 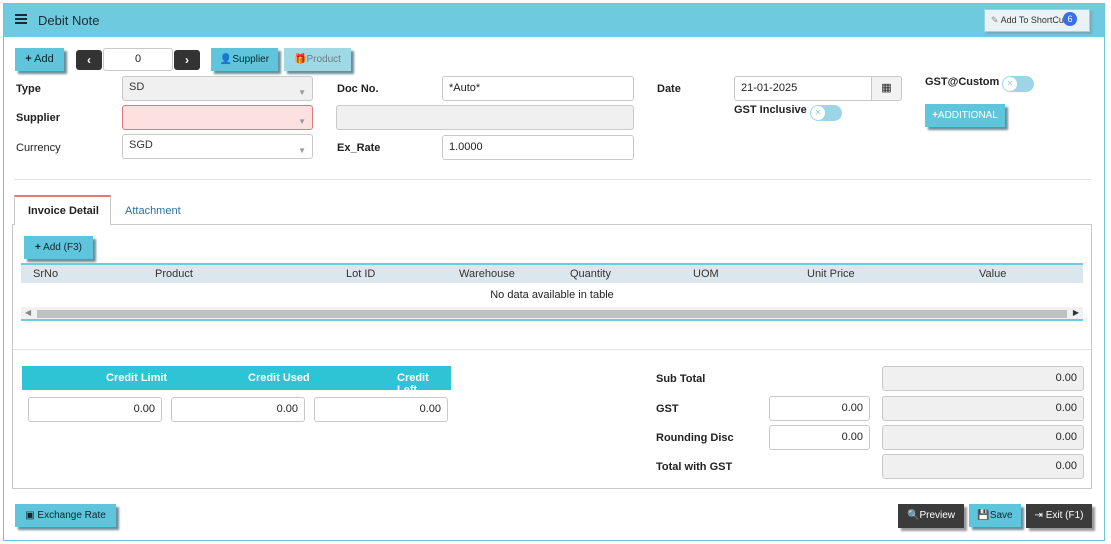 What do you see at coordinates (238, 409) in the screenshot?
I see `credit-used-field: 0.00` at bounding box center [238, 409].